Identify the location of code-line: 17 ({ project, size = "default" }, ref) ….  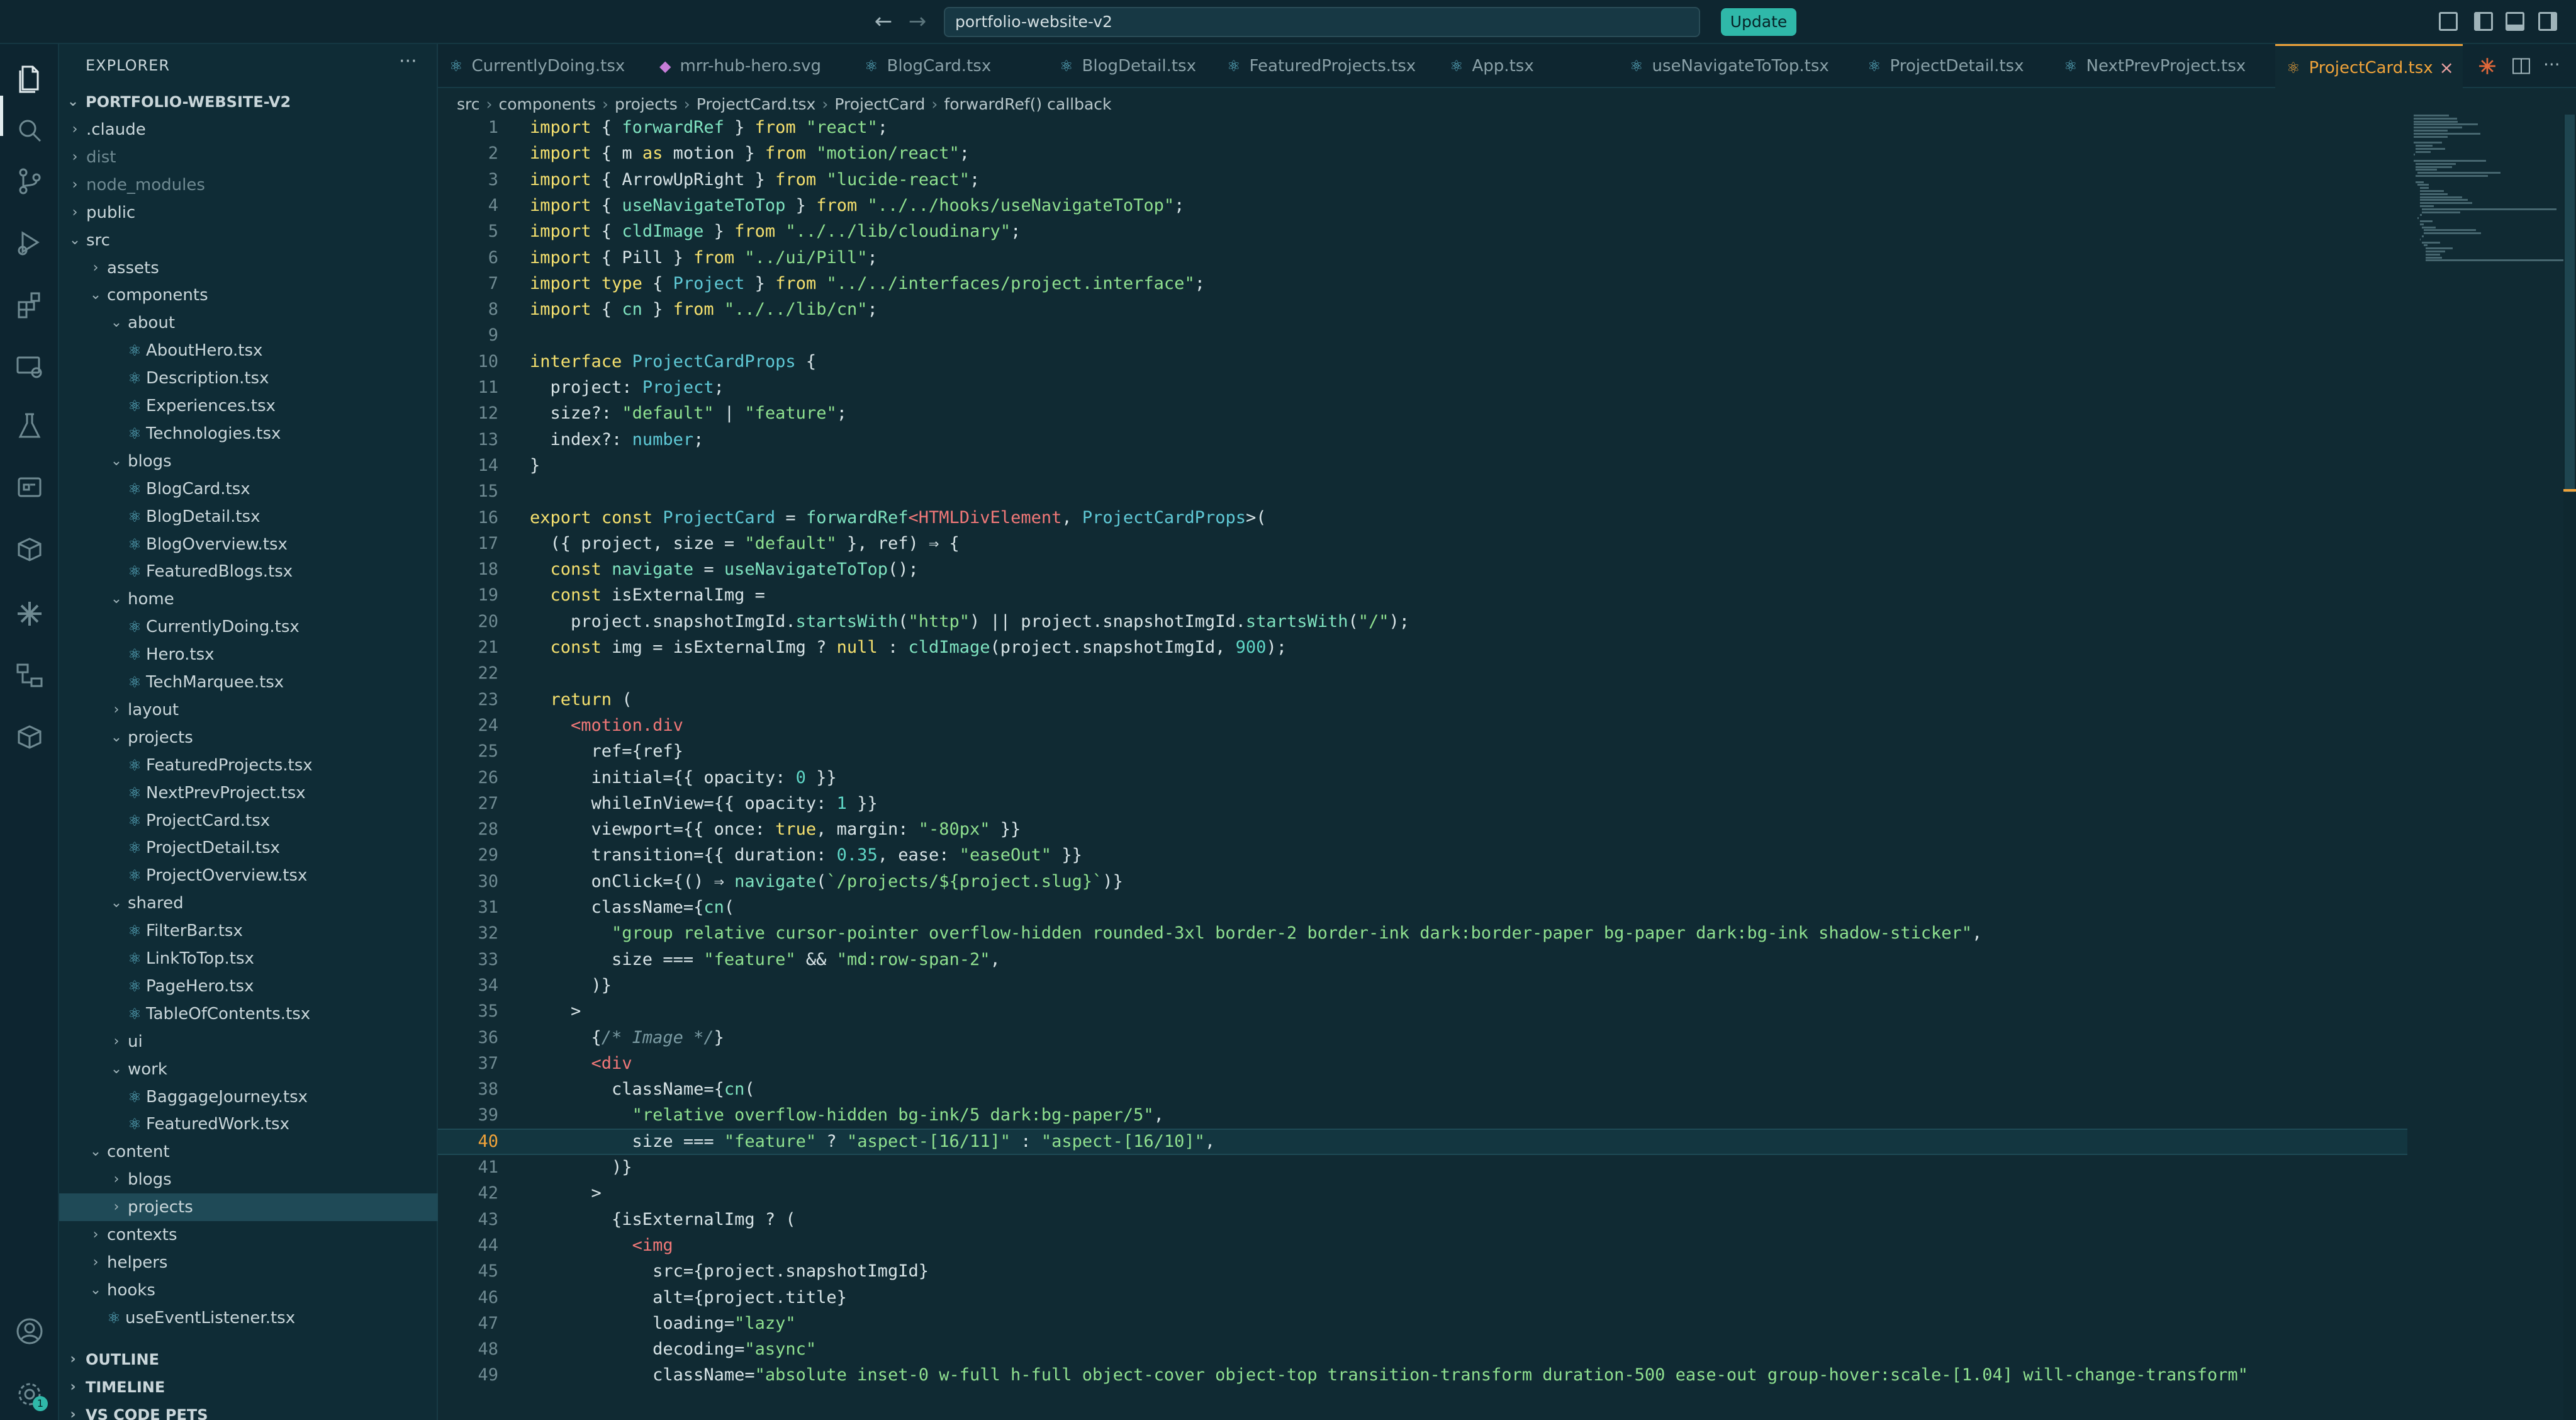
(1422, 544).